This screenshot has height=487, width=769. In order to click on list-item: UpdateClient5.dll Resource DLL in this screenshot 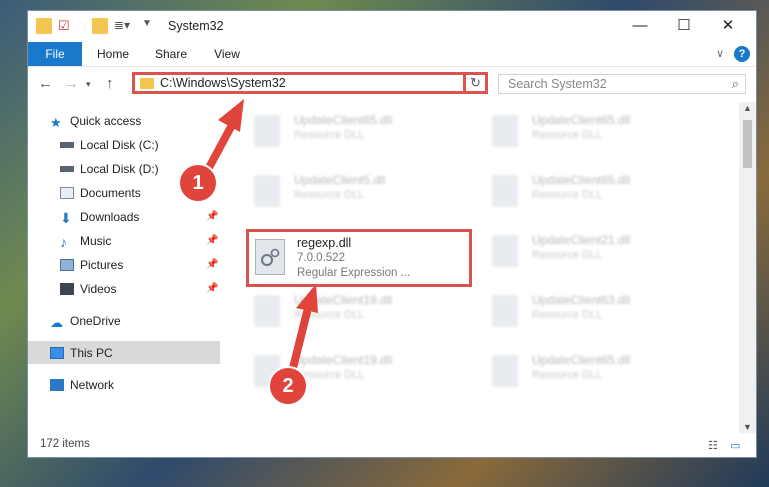, I will do `click(346, 194)`.